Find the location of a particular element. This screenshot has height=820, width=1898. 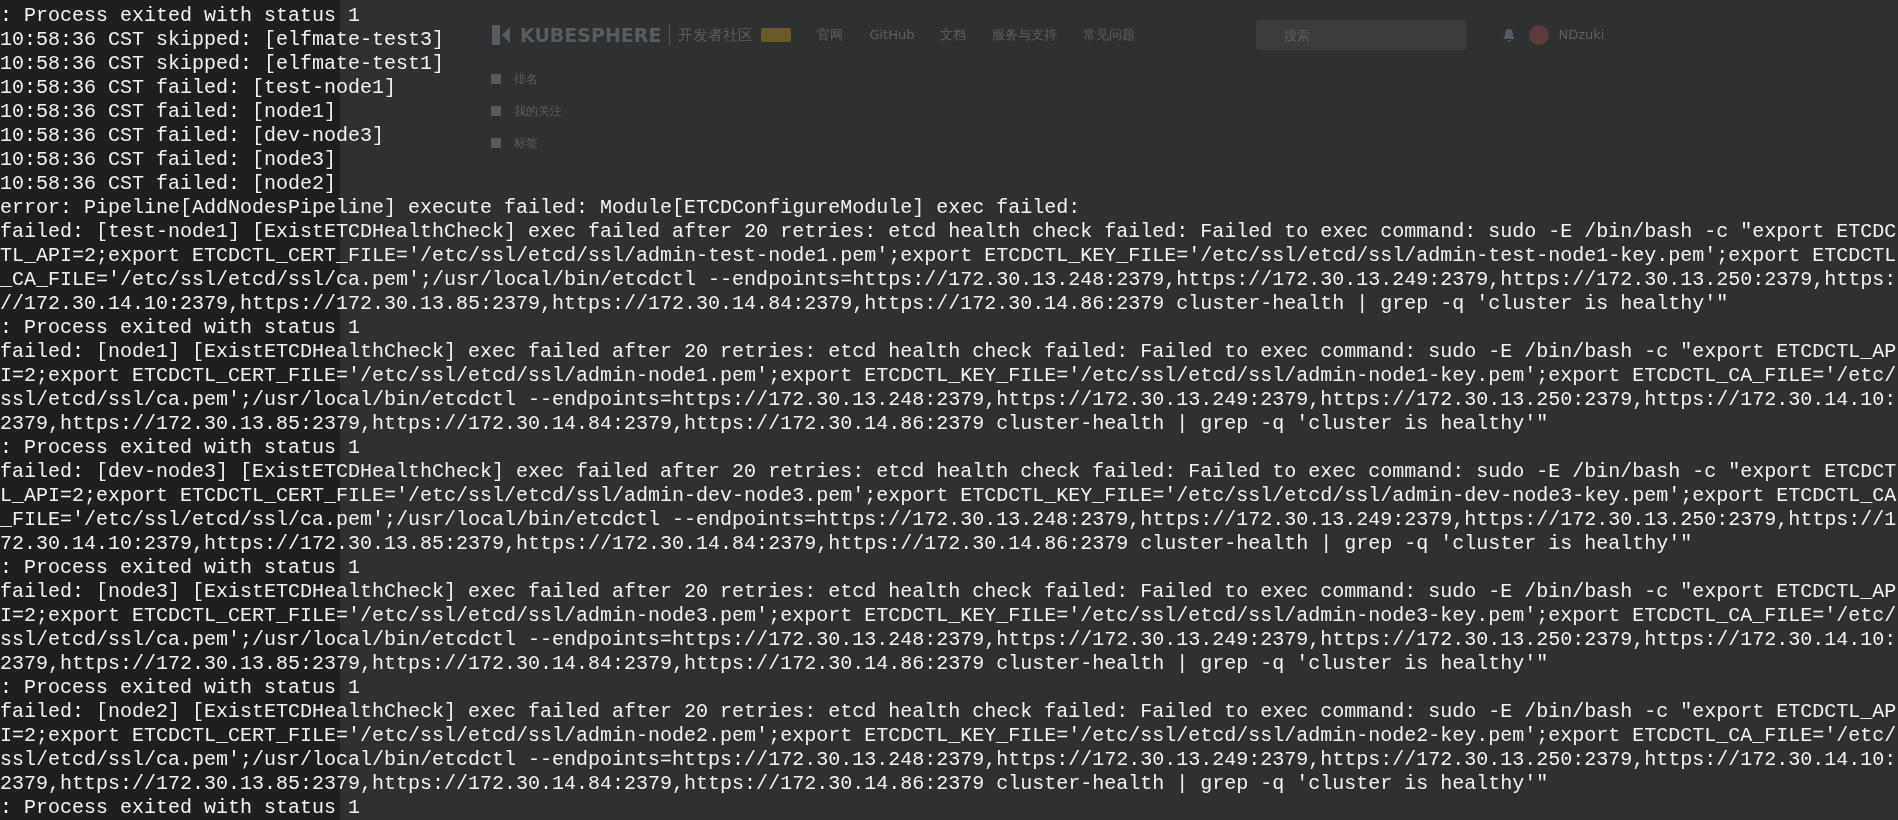

terminal-line: failed: [node1] [ExistETCDHealthCheck] exec failed after 20 retries: etcd health check failed: Failed to exec command: sudo -E /bin/bash -c "export ETCDCTL_AP is located at coordinates (948, 352).